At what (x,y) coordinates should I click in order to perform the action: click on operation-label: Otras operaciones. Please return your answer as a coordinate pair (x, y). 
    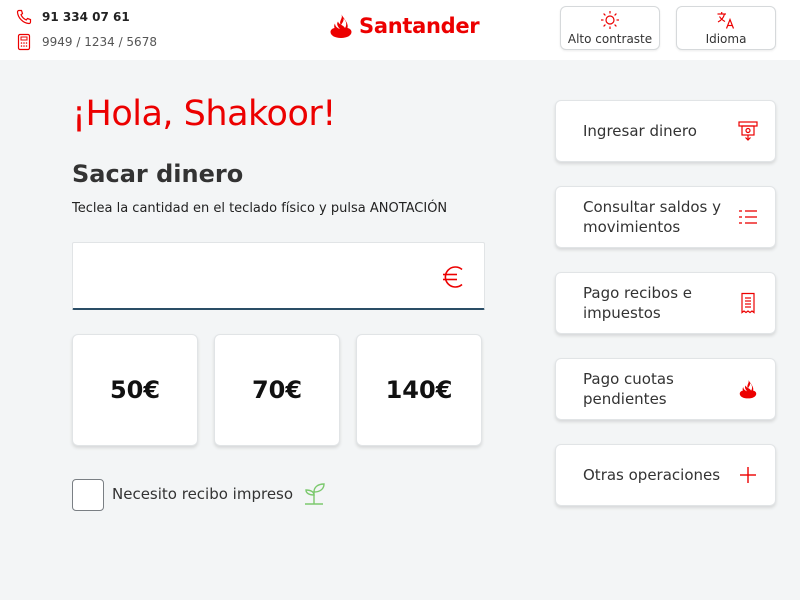
    Looking at the image, I should click on (652, 475).